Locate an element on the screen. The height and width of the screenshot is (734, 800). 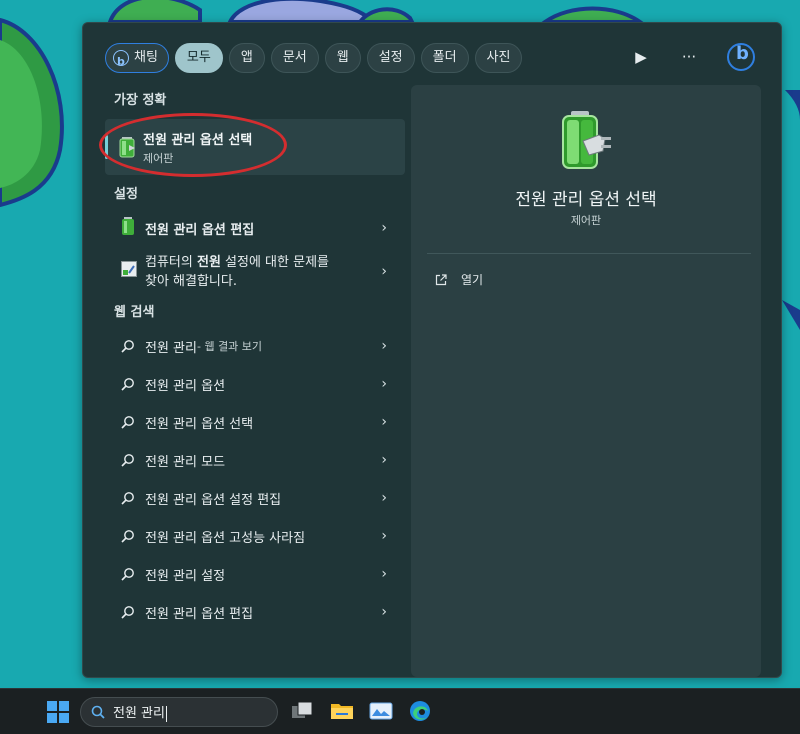
web-search-item: 전원 관리 옵션 고성능 사라짐 › is located at coordinates (255, 536).